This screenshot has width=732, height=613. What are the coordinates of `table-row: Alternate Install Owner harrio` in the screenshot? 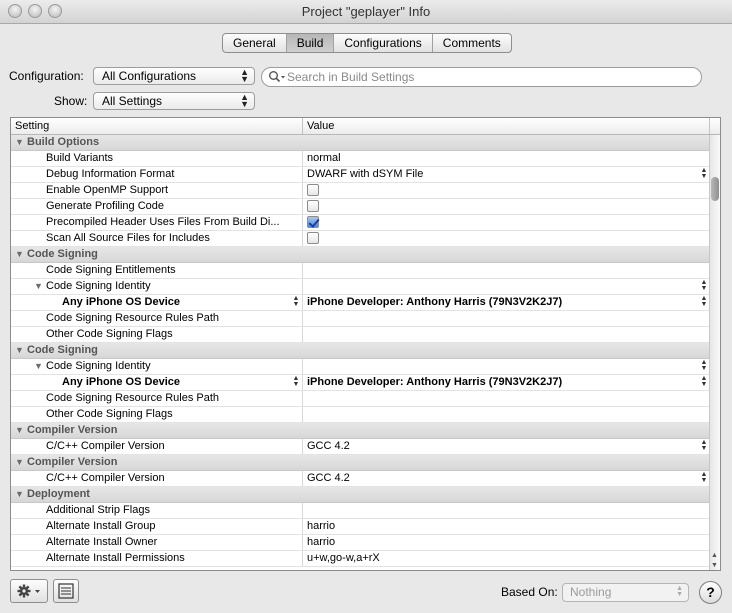 It's located at (360, 543).